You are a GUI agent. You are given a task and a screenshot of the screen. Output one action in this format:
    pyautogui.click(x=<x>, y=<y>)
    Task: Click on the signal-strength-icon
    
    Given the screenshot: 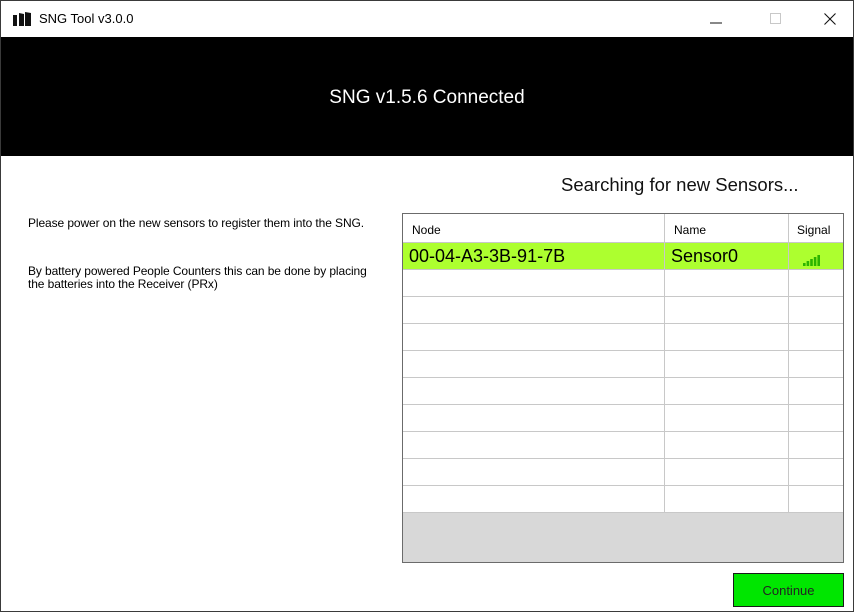 What is the action you would take?
    pyautogui.click(x=811, y=260)
    